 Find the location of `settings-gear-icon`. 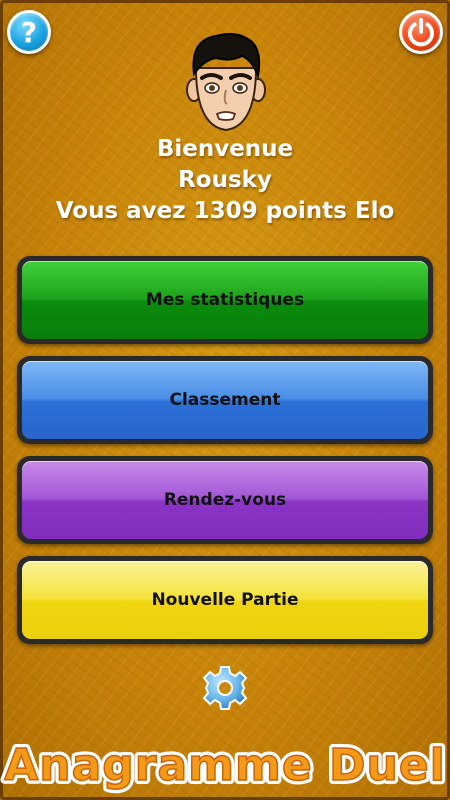

settings-gear-icon is located at coordinates (225, 688).